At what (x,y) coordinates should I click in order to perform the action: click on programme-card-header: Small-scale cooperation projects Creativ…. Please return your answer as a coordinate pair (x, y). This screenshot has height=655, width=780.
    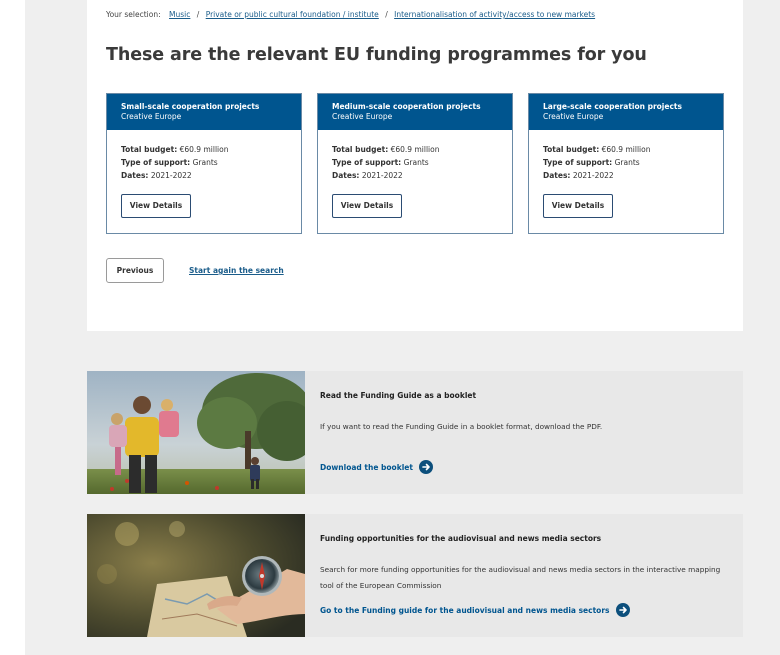
    Looking at the image, I should click on (204, 112).